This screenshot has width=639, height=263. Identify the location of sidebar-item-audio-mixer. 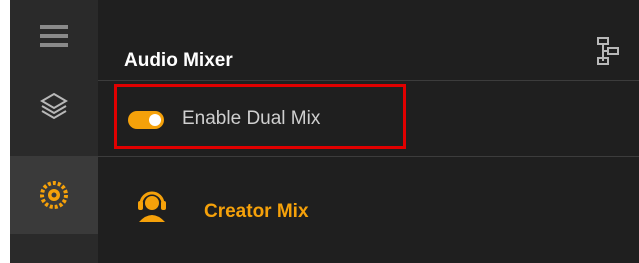
(54, 195).